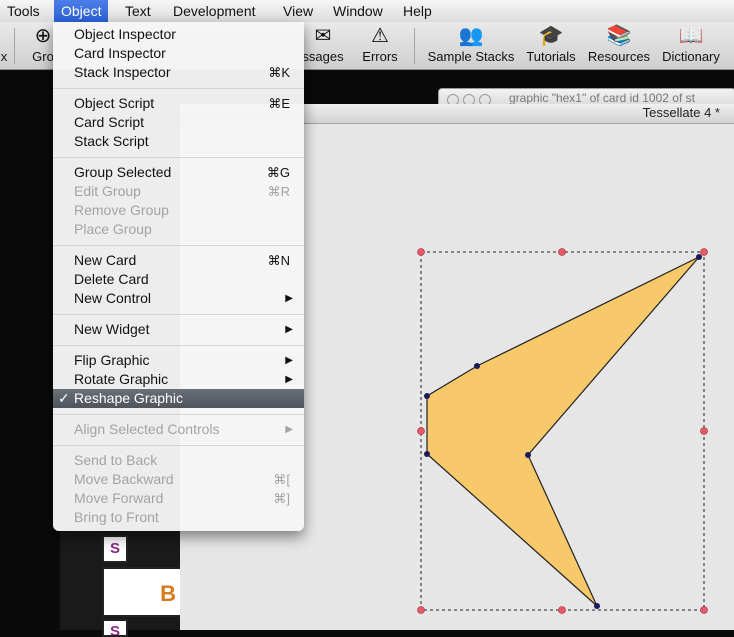 The image size is (734, 637). Describe the element at coordinates (182, 191) in the screenshot. I see `menu-item-edit-group: Edit Group ⌘R` at that location.